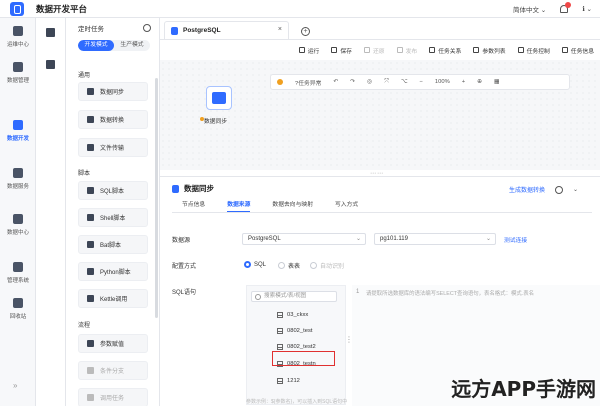 Image resolution: width=600 pixels, height=406 pixels. I want to click on task-panel-scrollbar, so click(156, 198).